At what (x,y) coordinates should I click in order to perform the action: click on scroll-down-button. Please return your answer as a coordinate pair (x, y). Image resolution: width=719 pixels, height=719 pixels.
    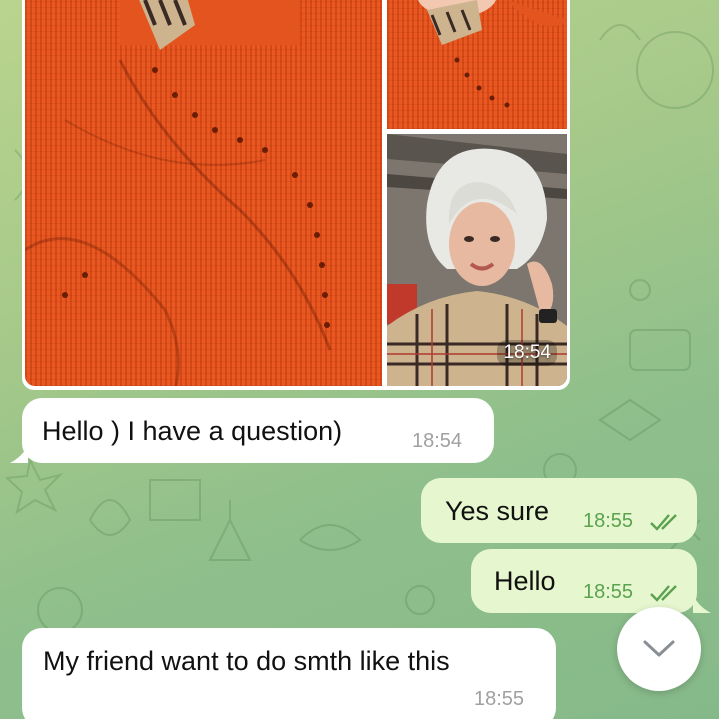
    Looking at the image, I should click on (659, 649).